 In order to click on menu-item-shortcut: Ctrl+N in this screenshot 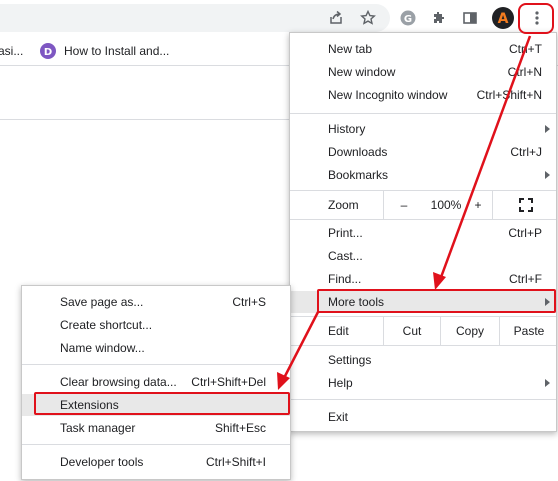, I will do `click(524, 72)`.